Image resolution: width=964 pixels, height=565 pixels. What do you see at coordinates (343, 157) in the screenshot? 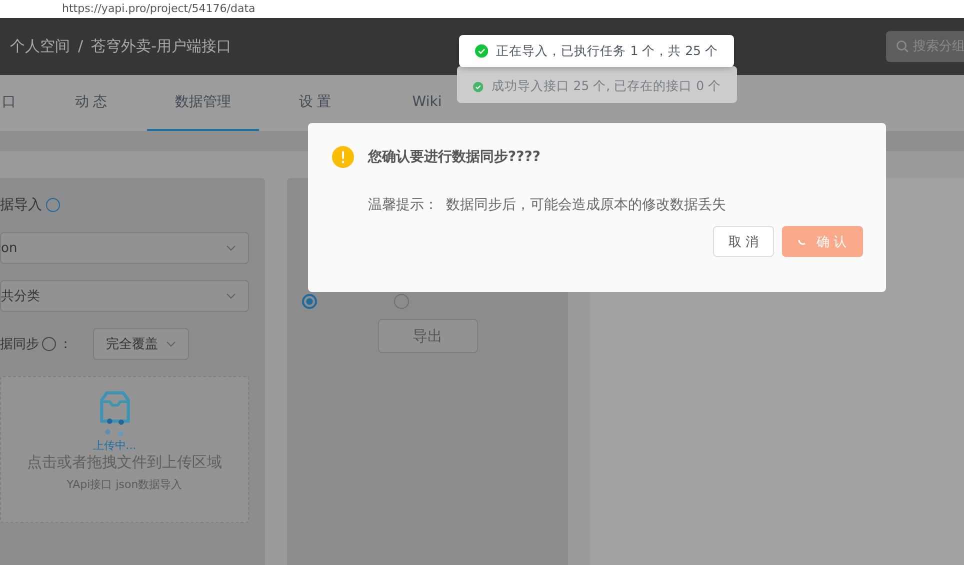
I see `warning-icon` at bounding box center [343, 157].